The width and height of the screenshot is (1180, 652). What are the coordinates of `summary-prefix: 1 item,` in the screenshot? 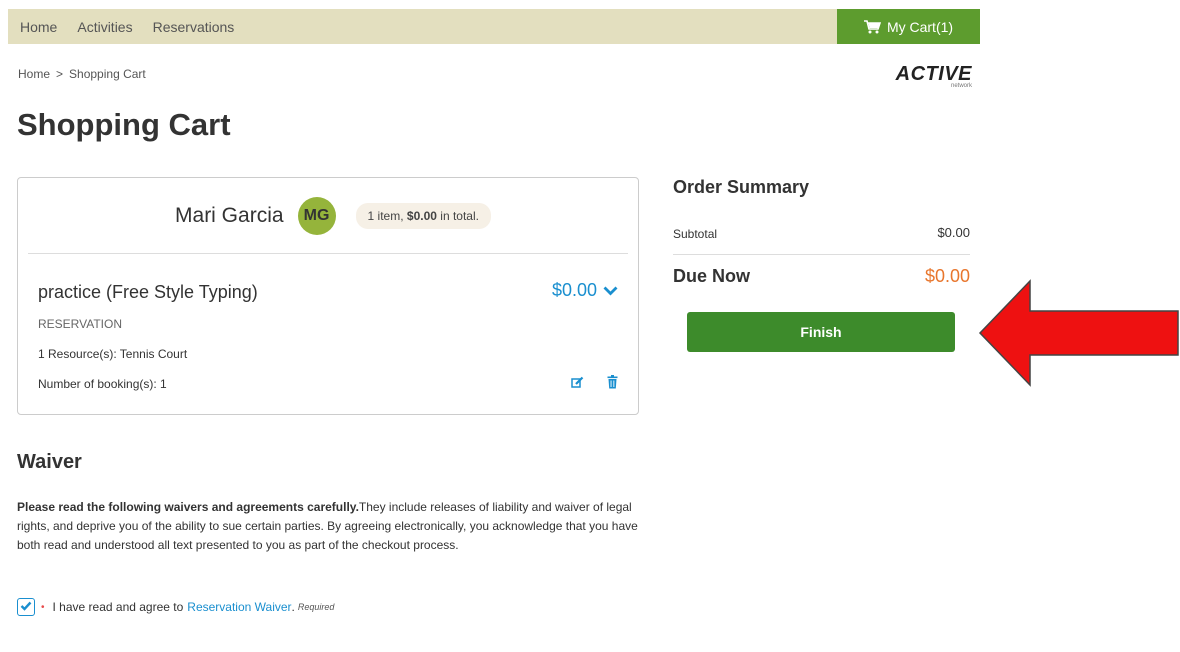 It's located at (387, 215).